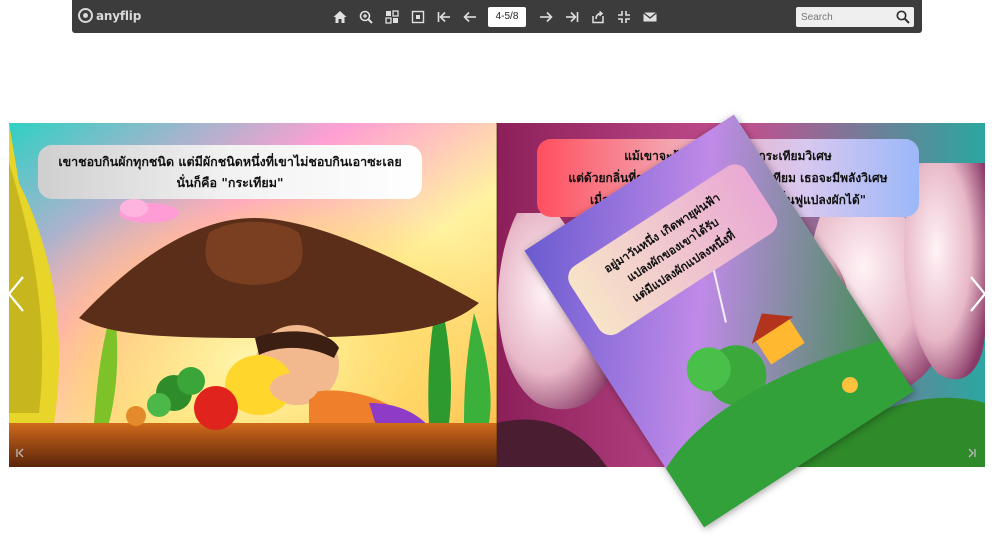 This screenshot has width=994, height=558. Describe the element at coordinates (978, 294) in the screenshot. I see `next-page-arrow-icon` at that location.